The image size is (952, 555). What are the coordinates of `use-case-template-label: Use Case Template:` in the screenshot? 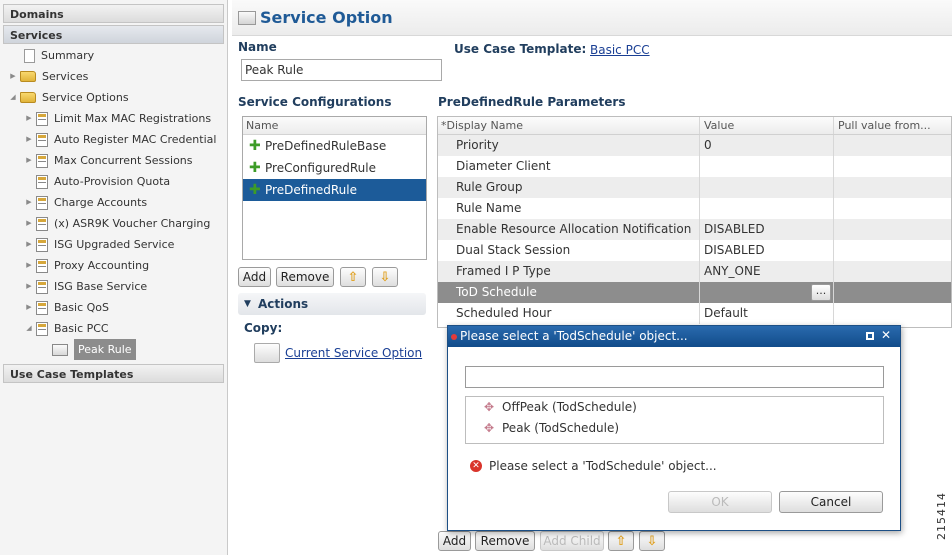 It's located at (520, 49).